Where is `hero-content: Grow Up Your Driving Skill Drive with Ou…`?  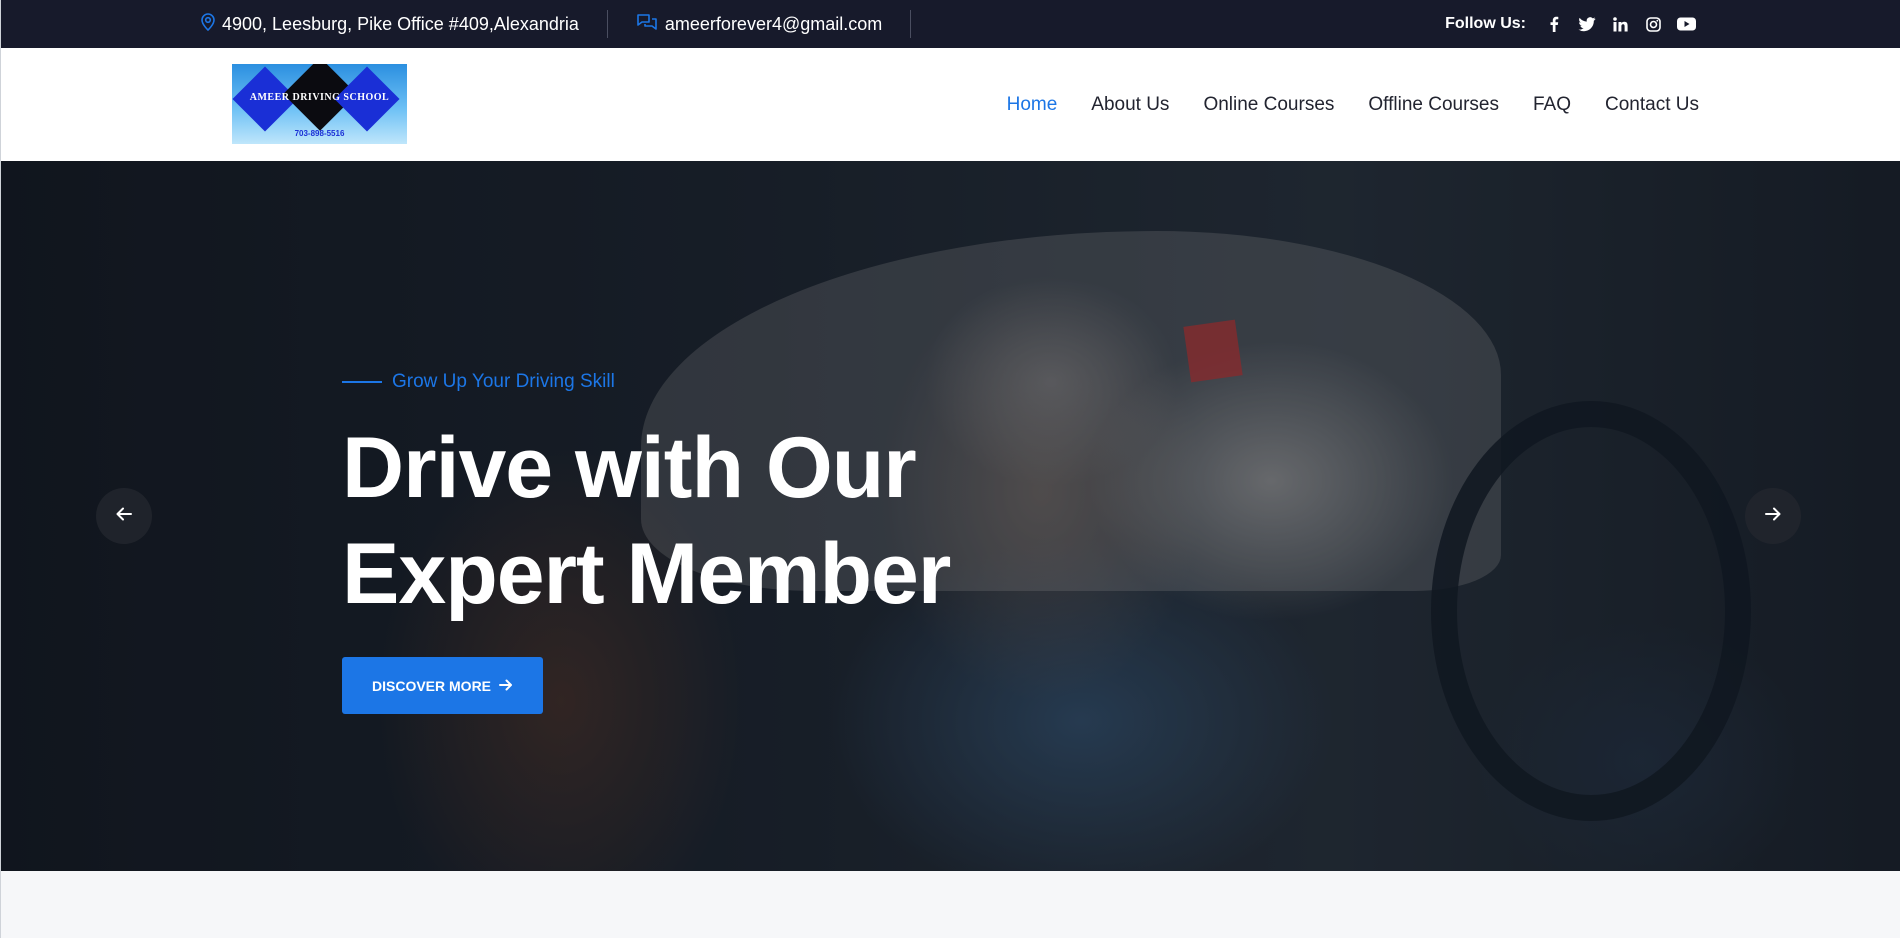 hero-content: Grow Up Your Driving Skill Drive with Ou… is located at coordinates (646, 542).